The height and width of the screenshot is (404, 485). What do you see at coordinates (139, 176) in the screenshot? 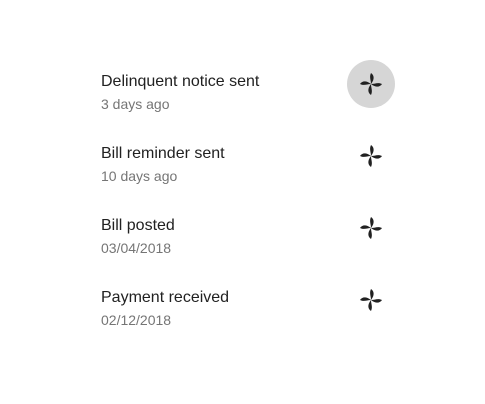
I see `list-item-subtitle: 10 days ago` at bounding box center [139, 176].